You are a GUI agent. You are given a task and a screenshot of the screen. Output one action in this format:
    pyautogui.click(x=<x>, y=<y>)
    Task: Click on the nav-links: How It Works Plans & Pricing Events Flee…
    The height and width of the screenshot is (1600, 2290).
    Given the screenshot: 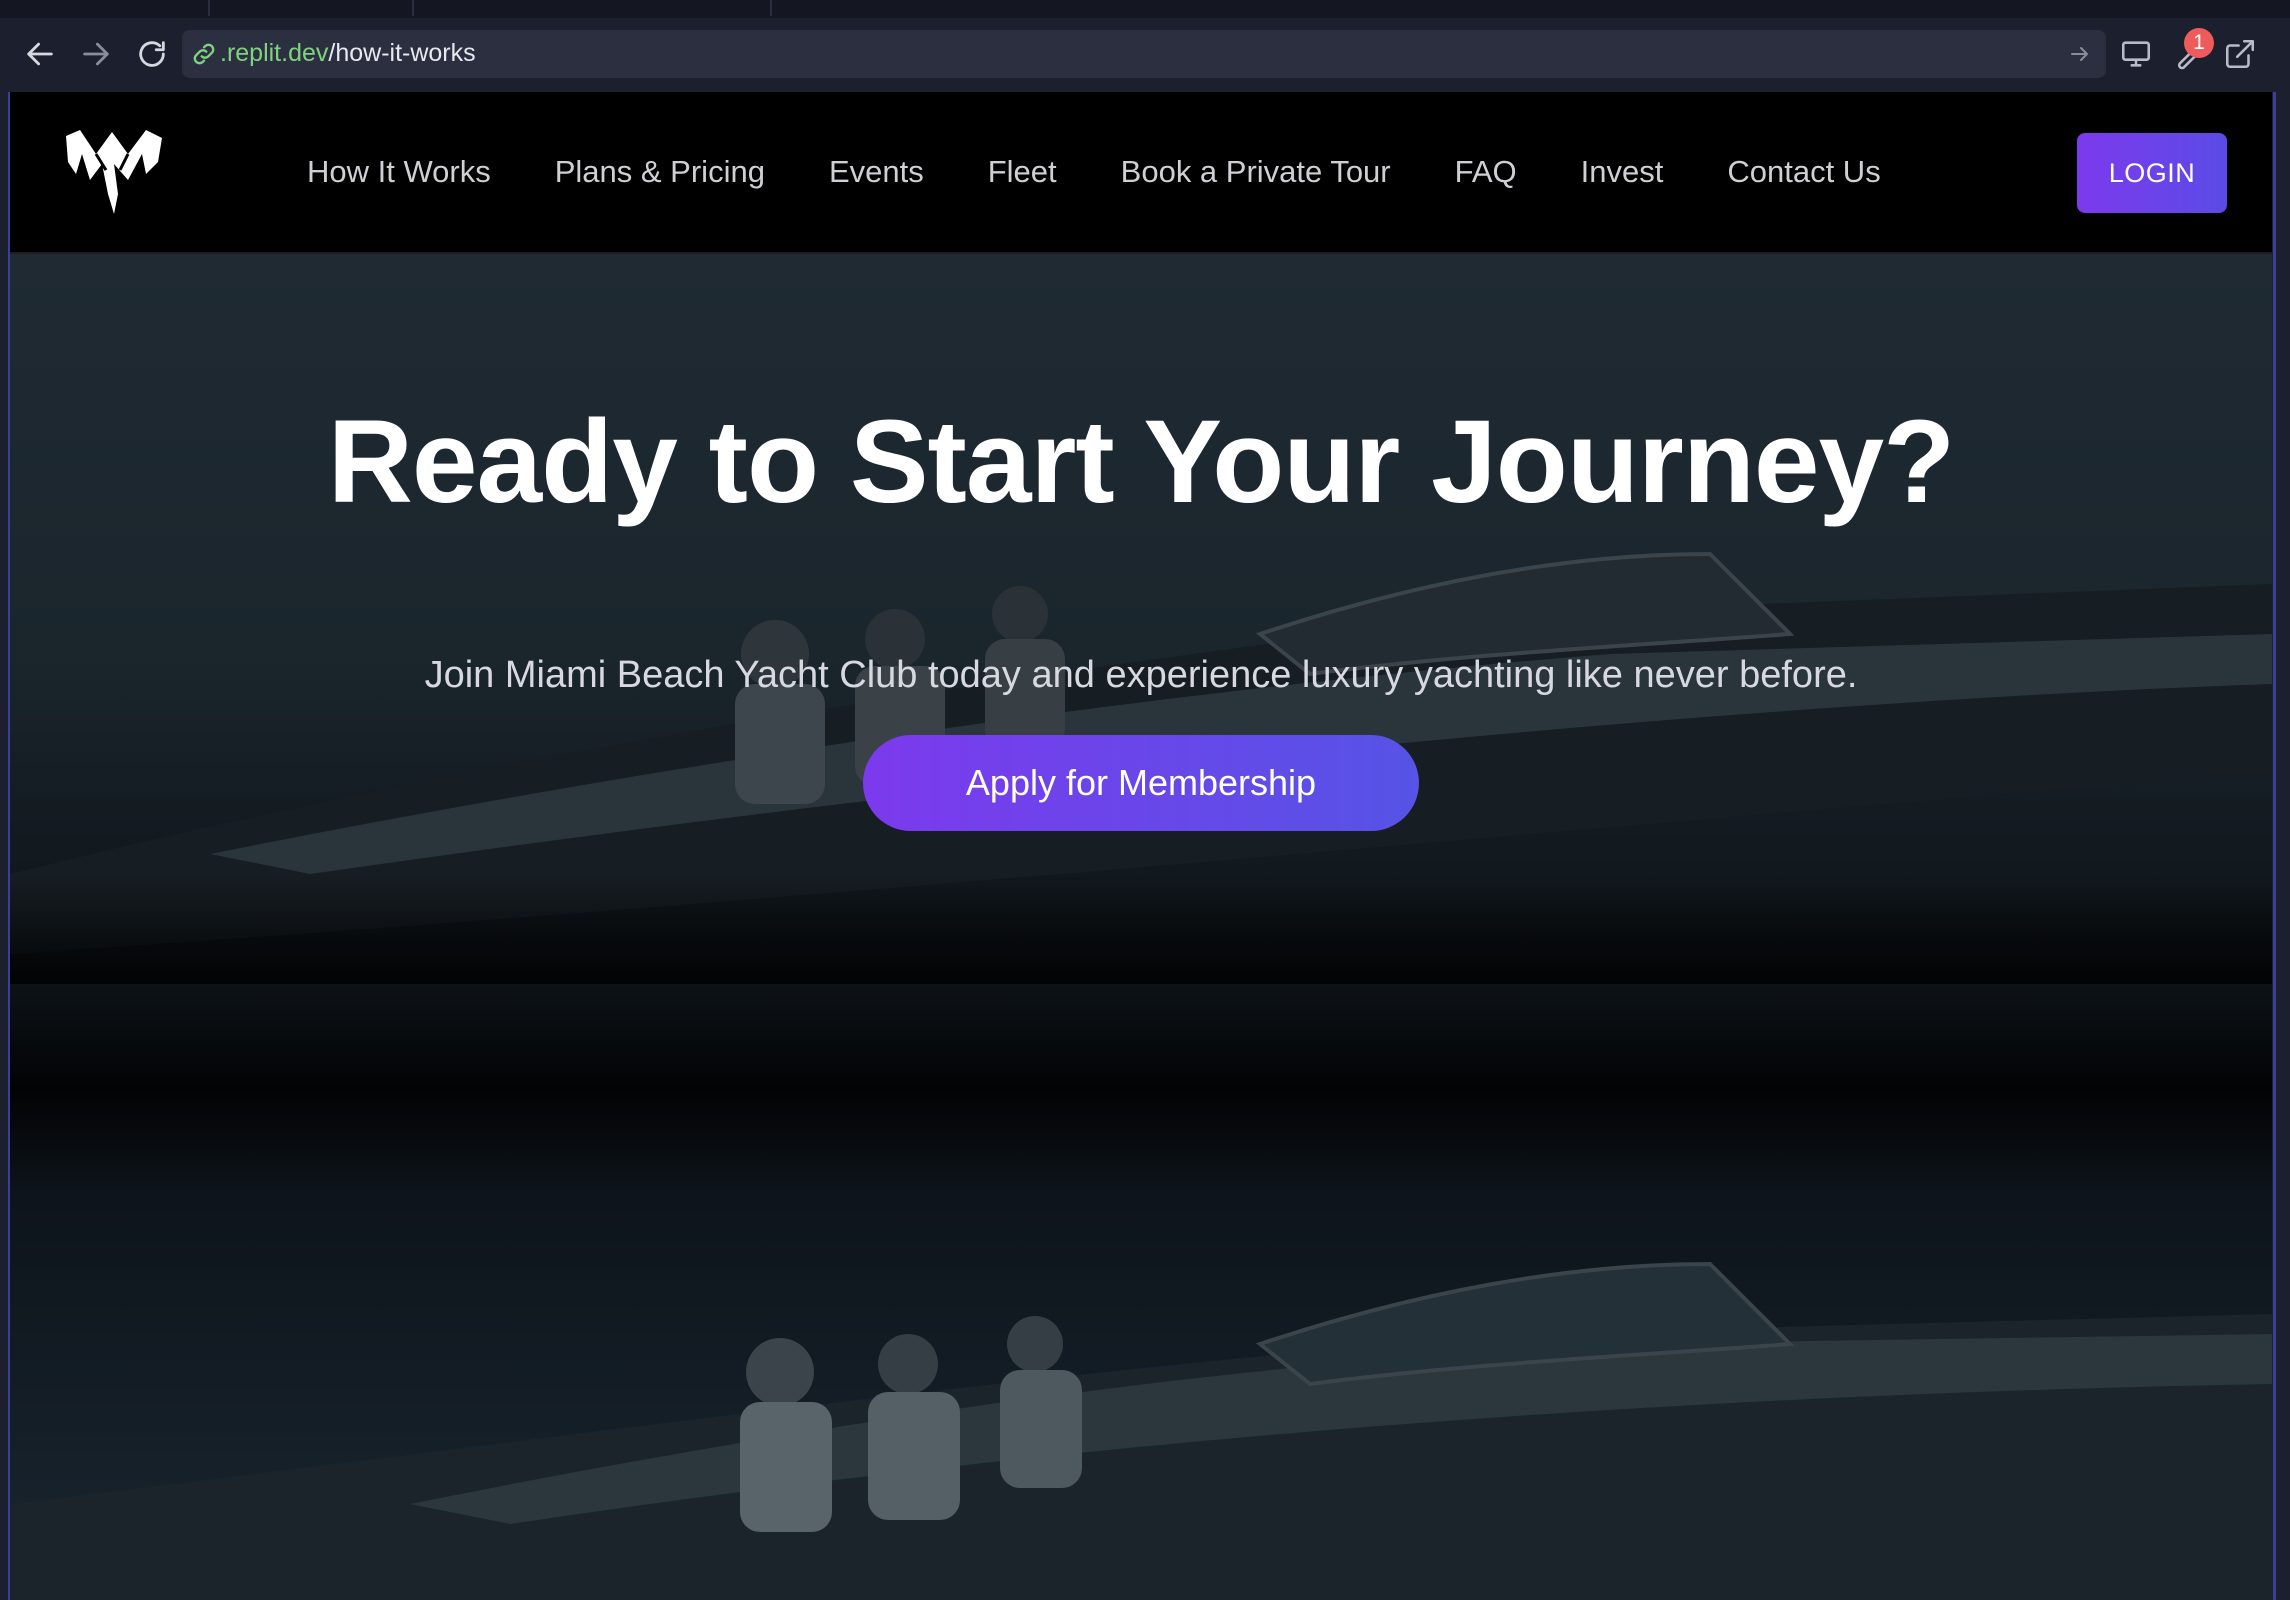 What is the action you would take?
    pyautogui.click(x=1126, y=172)
    